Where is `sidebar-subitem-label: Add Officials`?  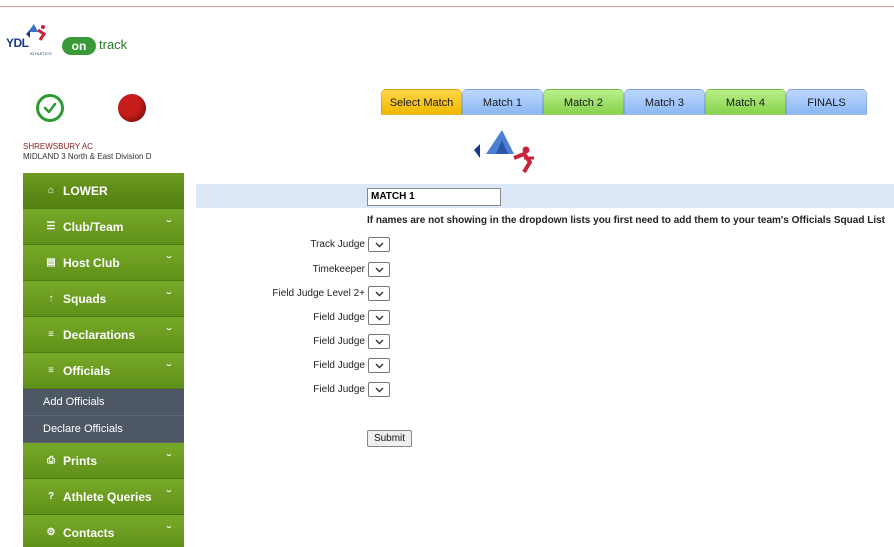
sidebar-subitem-label: Add Officials is located at coordinates (74, 402).